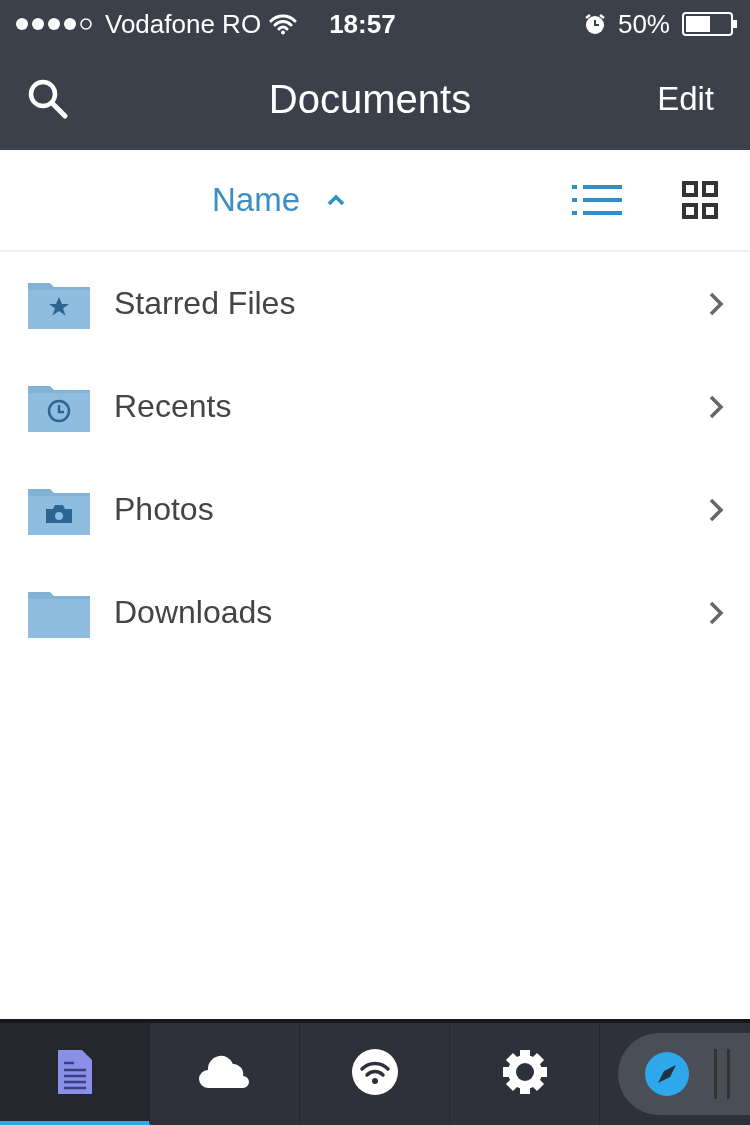 The width and height of the screenshot is (750, 1125). I want to click on battery-percent: 50%, so click(643, 24).